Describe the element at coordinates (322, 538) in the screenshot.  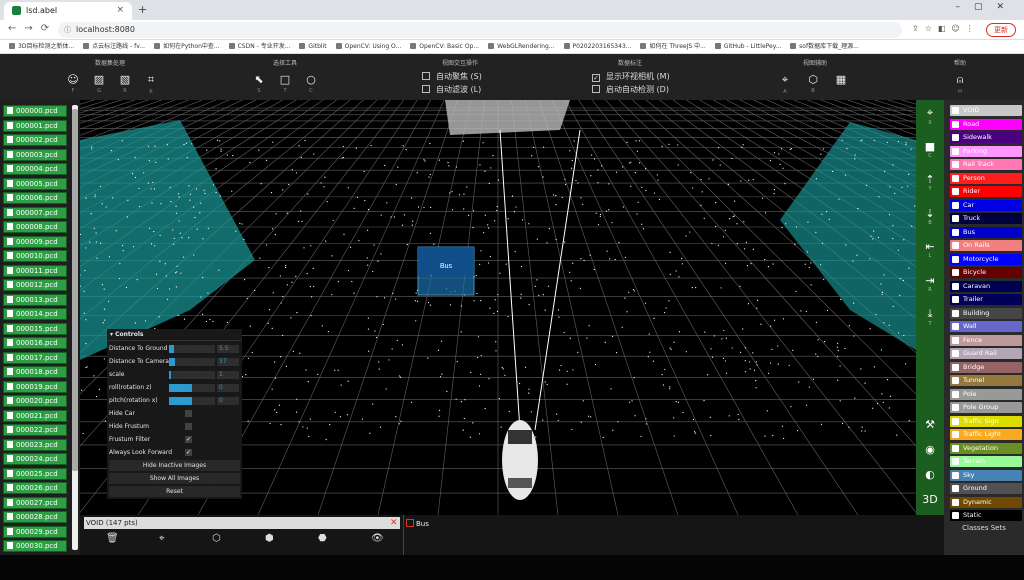
I see `bottom-tool-icon: ⬣` at that location.